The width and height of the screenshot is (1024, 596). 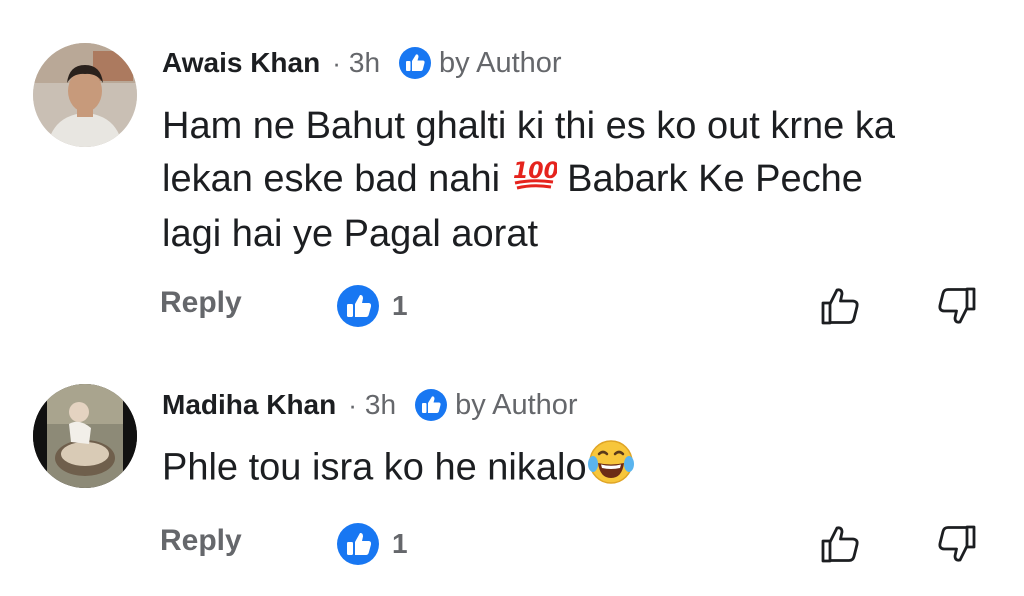 I want to click on tears-of-joy-emoji, so click(x=611, y=469).